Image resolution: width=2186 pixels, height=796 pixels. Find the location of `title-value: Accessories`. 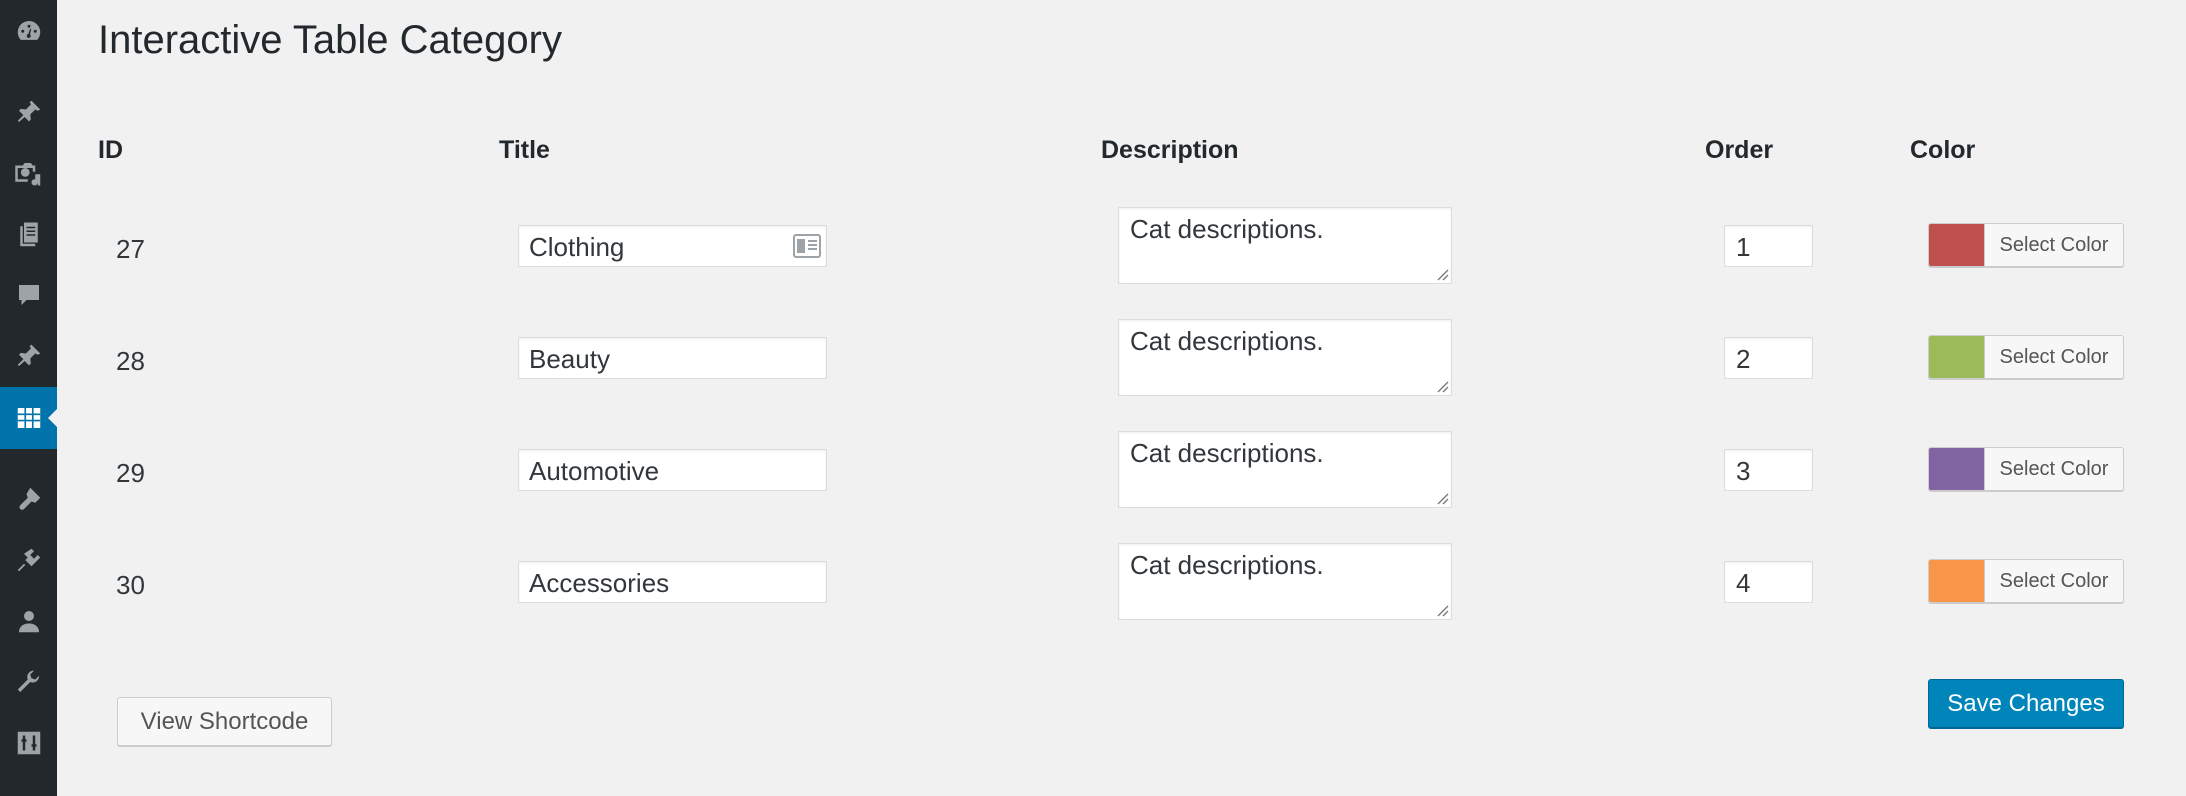

title-value: Accessories is located at coordinates (599, 583).